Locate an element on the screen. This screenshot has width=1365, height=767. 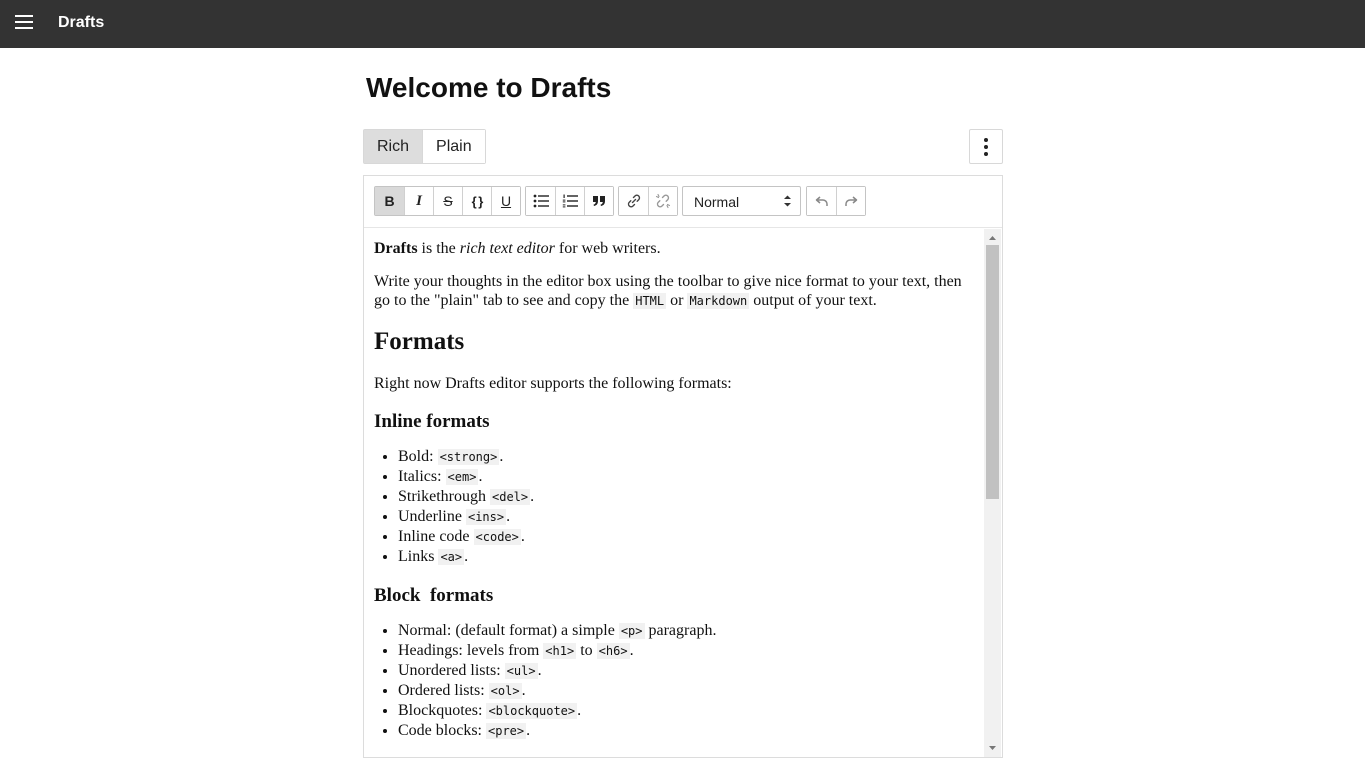
unlink-icon is located at coordinates (663, 201).